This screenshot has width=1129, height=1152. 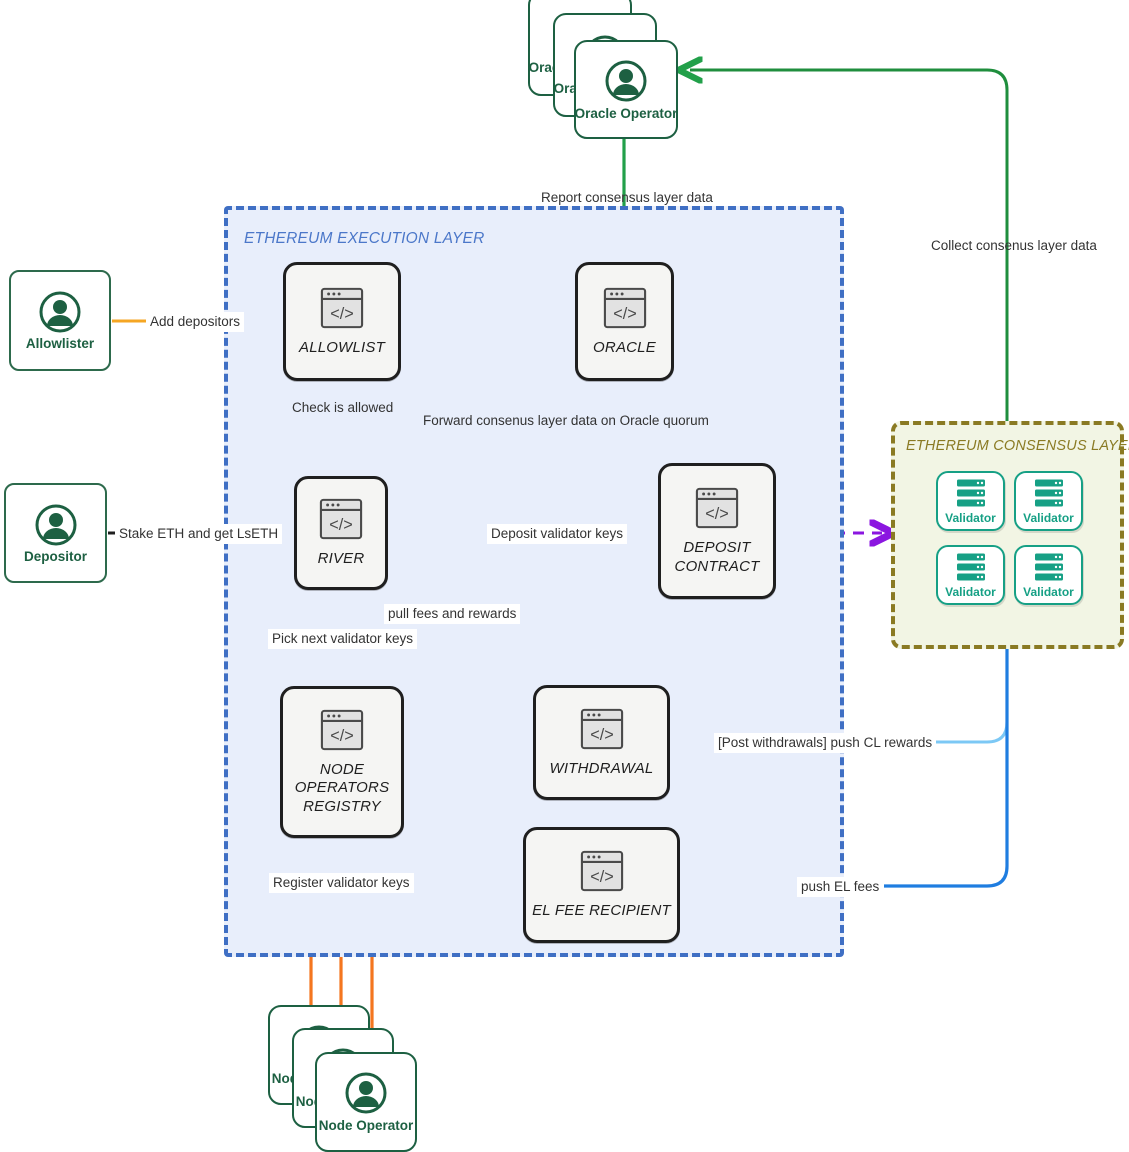 What do you see at coordinates (717, 531) in the screenshot?
I see `contract-deposit-contract: </> DEPOSIT CONTRACT` at bounding box center [717, 531].